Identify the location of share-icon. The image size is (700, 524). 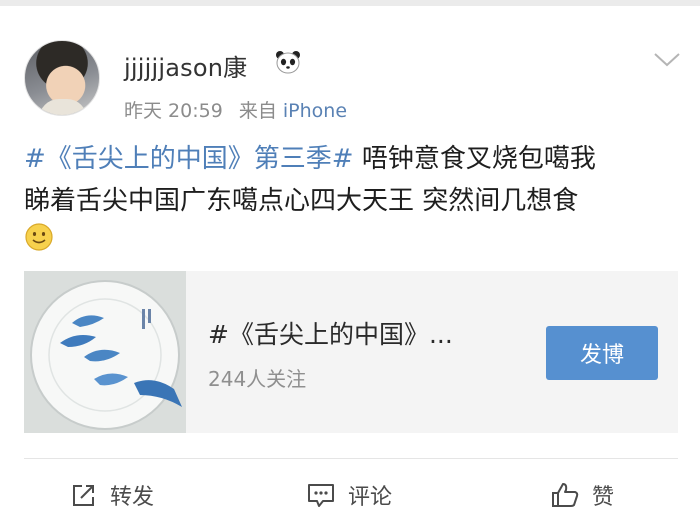
(83, 495).